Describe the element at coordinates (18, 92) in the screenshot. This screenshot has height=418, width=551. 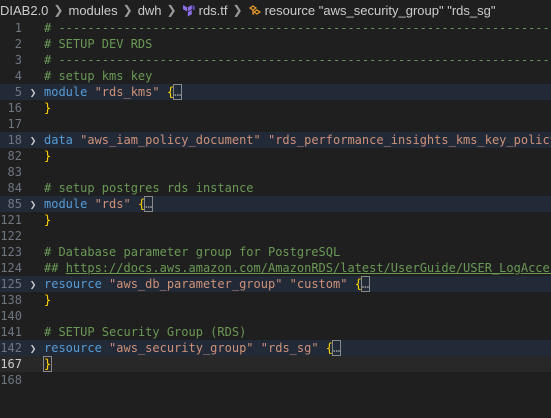
I see `line-number: 5` at that location.